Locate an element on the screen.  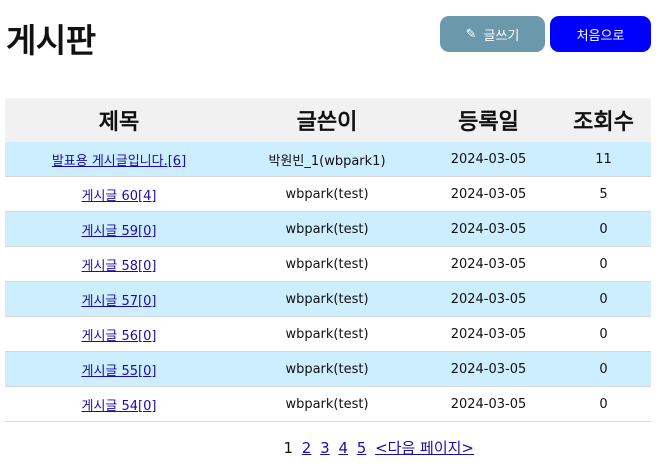
post-link: 발표용 게시글입니다.[6] is located at coordinates (119, 161).